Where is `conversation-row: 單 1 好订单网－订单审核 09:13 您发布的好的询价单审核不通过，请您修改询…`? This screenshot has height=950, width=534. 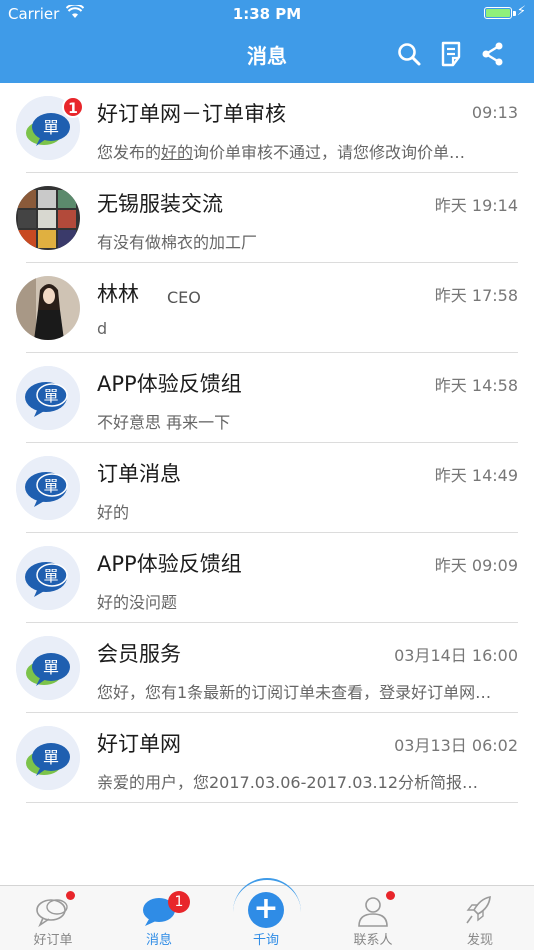
conversation-row: 單 1 好订单网－订单审核 09:13 您发布的好的询价单审核不通过，请您修改询… is located at coordinates (267, 128).